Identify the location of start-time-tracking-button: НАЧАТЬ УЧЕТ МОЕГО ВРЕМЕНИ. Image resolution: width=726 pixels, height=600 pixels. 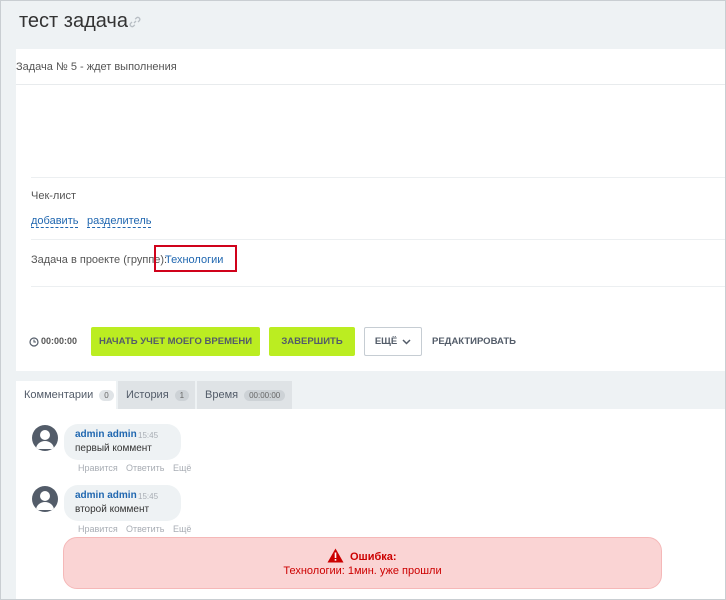
(175, 341).